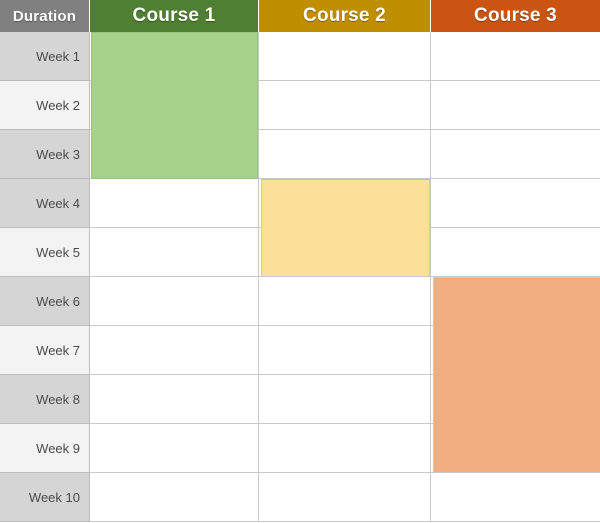 The width and height of the screenshot is (600, 523). I want to click on week-label-cell: Week 2, so click(45, 105).